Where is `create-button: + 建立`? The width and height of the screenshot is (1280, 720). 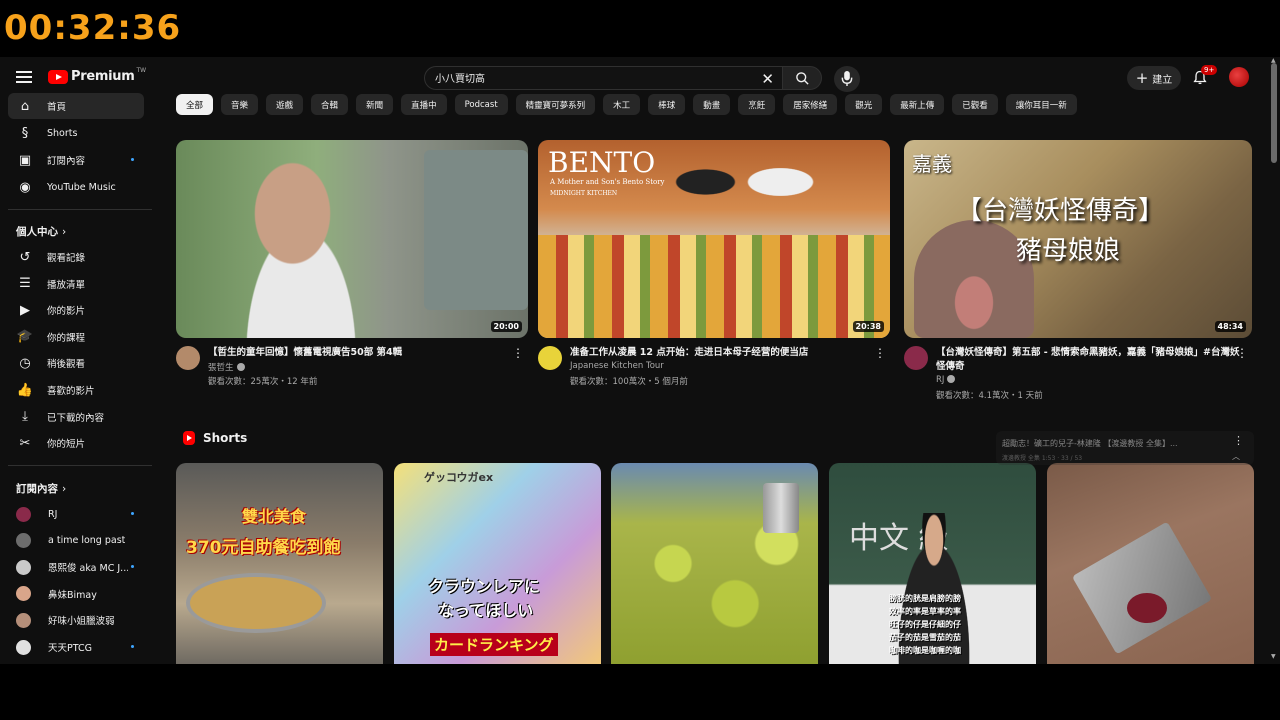
create-button: + 建立 is located at coordinates (1154, 78).